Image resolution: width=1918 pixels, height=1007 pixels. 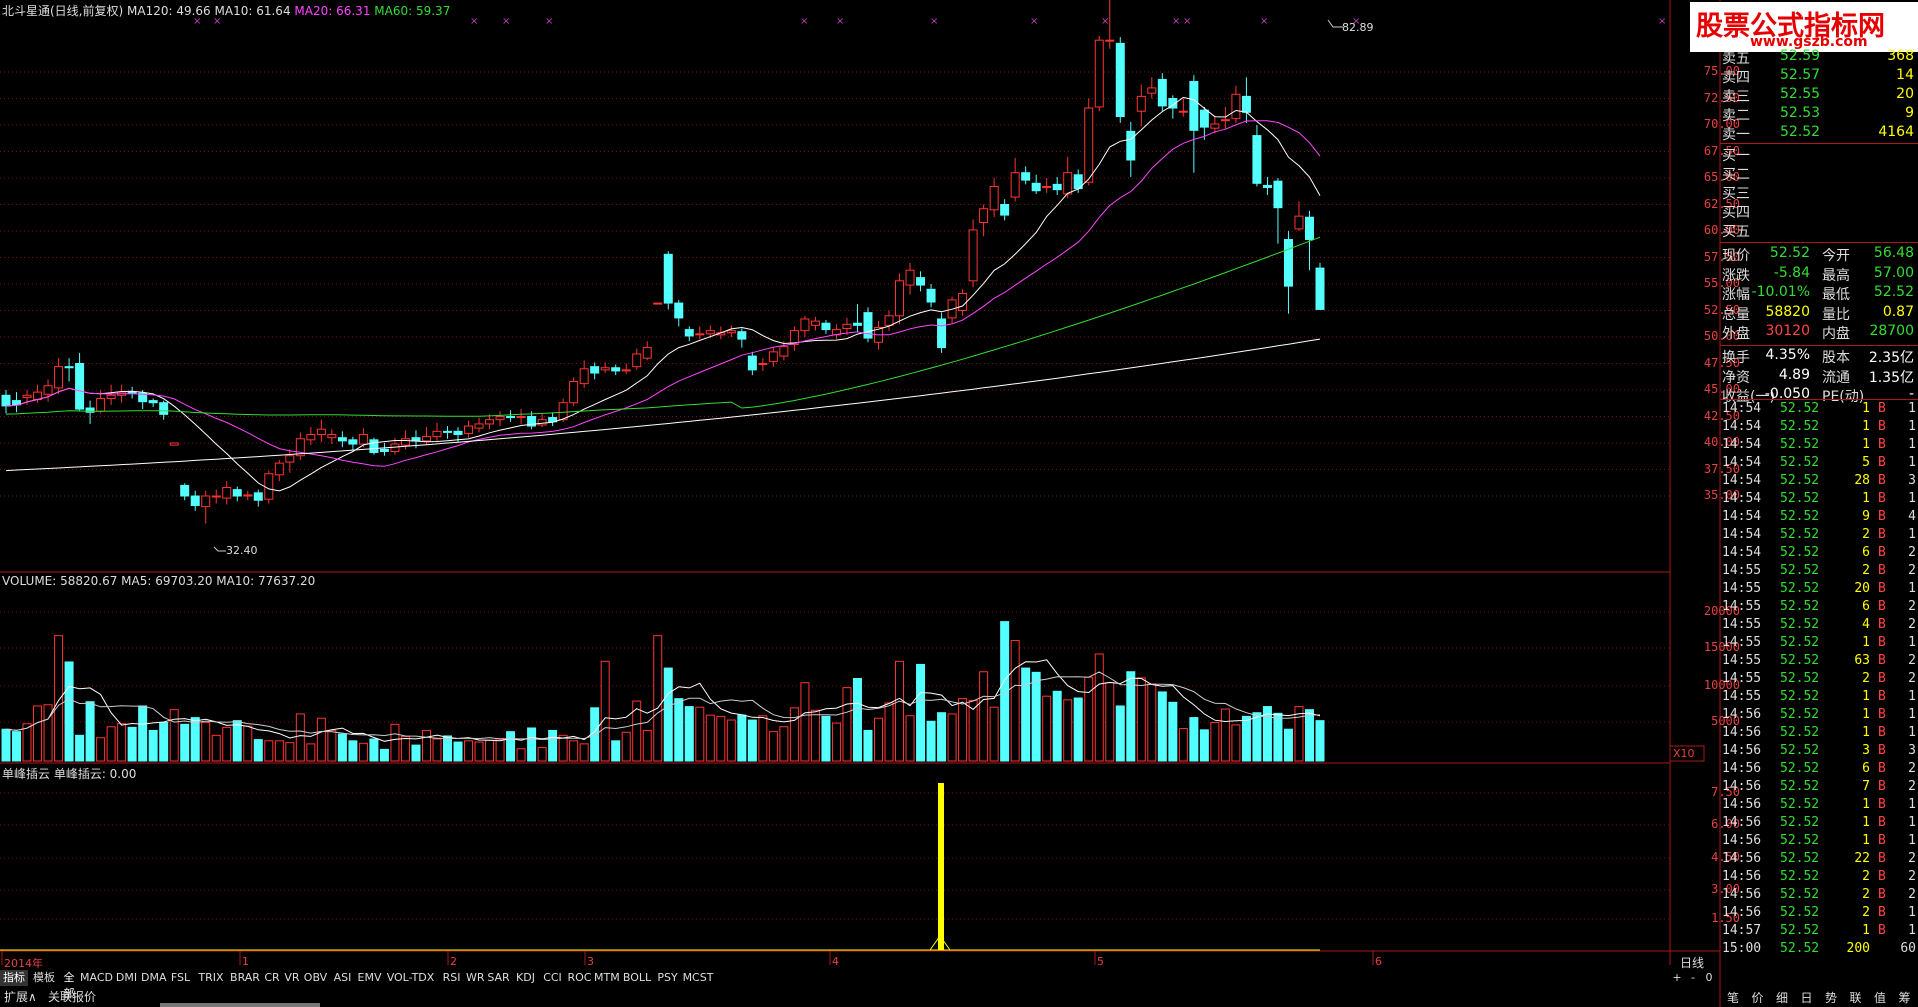 What do you see at coordinates (1819, 293) in the screenshot?
I see `quote-row: 涨幅 -10.01% 最低 52.52` at bounding box center [1819, 293].